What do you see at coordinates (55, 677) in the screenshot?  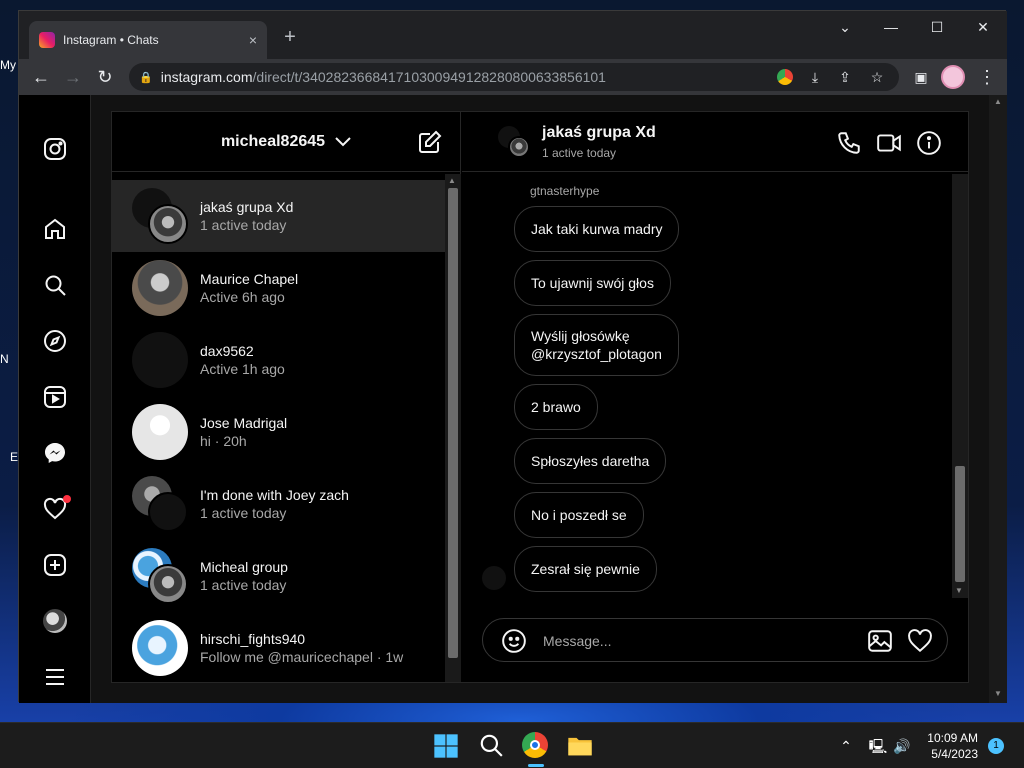 I see `more-menu-icon` at bounding box center [55, 677].